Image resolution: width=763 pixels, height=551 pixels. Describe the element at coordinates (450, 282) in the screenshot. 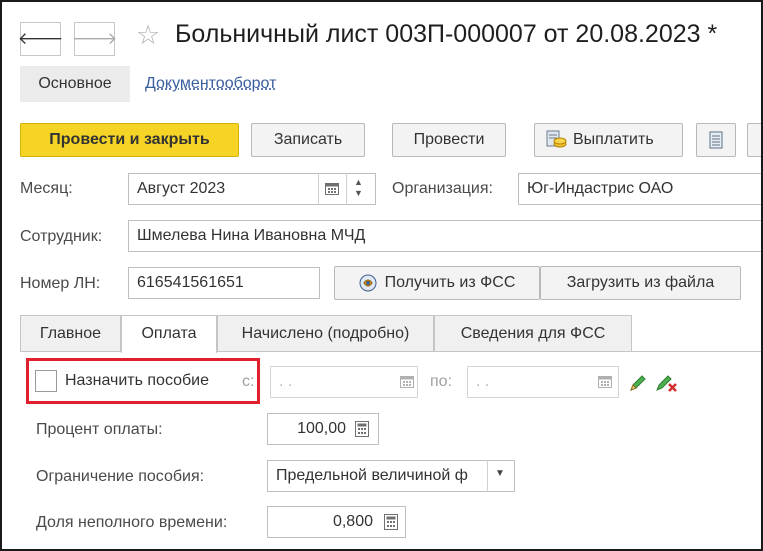

I see `get-from-fss-label: Получить из ФСС` at that location.